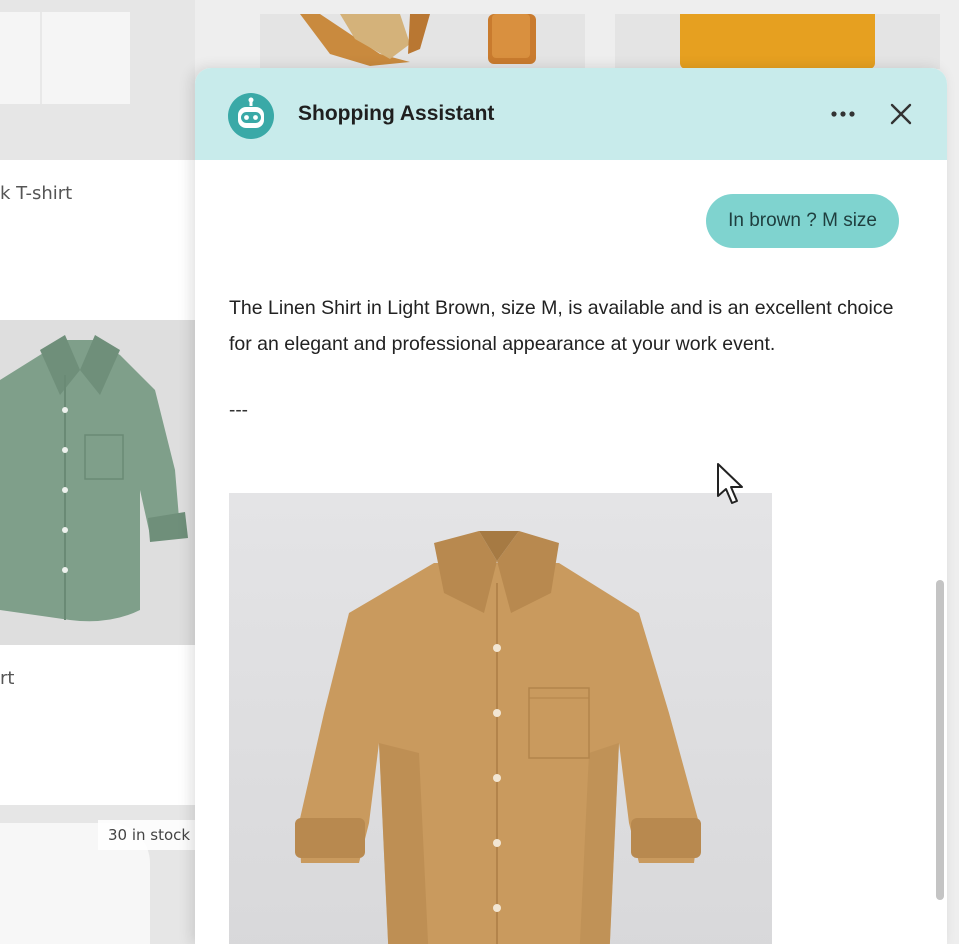 This screenshot has height=944, width=959. I want to click on chat-title: Shopping Assistant, so click(396, 113).